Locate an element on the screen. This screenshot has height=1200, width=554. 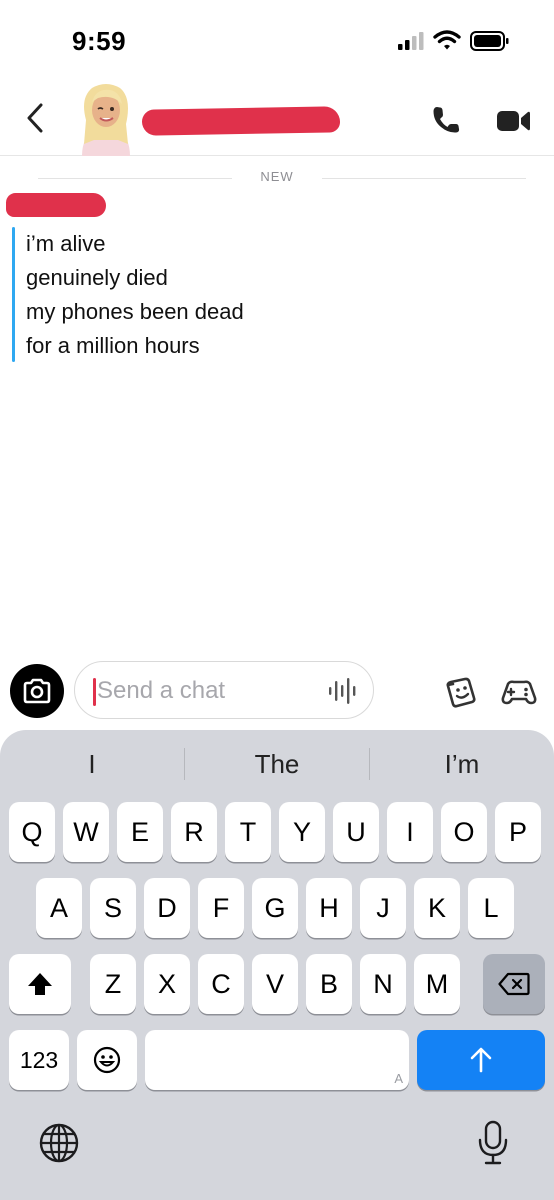
shift-arrow-icon is located at coordinates (40, 984).